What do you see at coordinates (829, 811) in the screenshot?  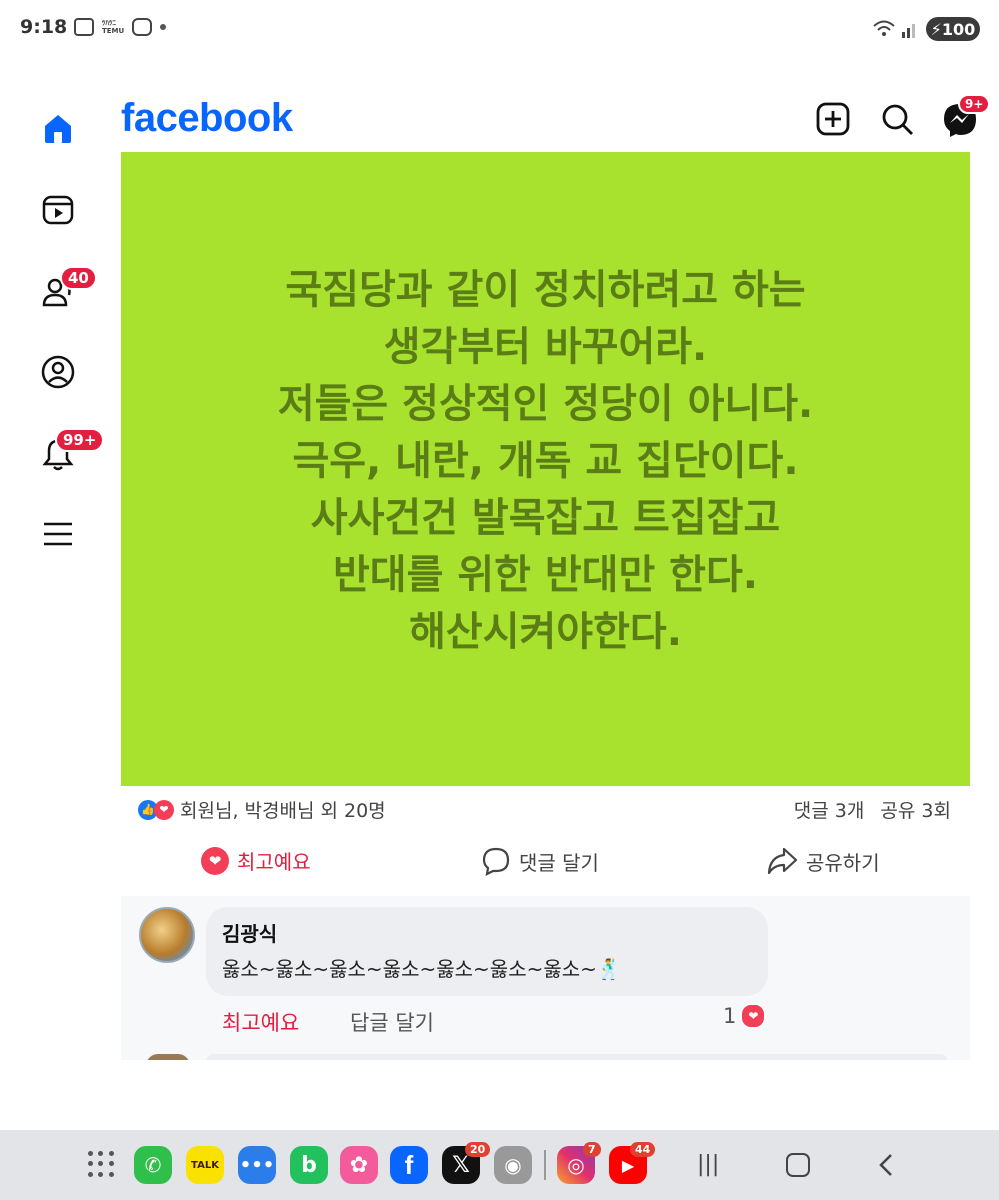 I see `comments-count: 댓글 3개` at bounding box center [829, 811].